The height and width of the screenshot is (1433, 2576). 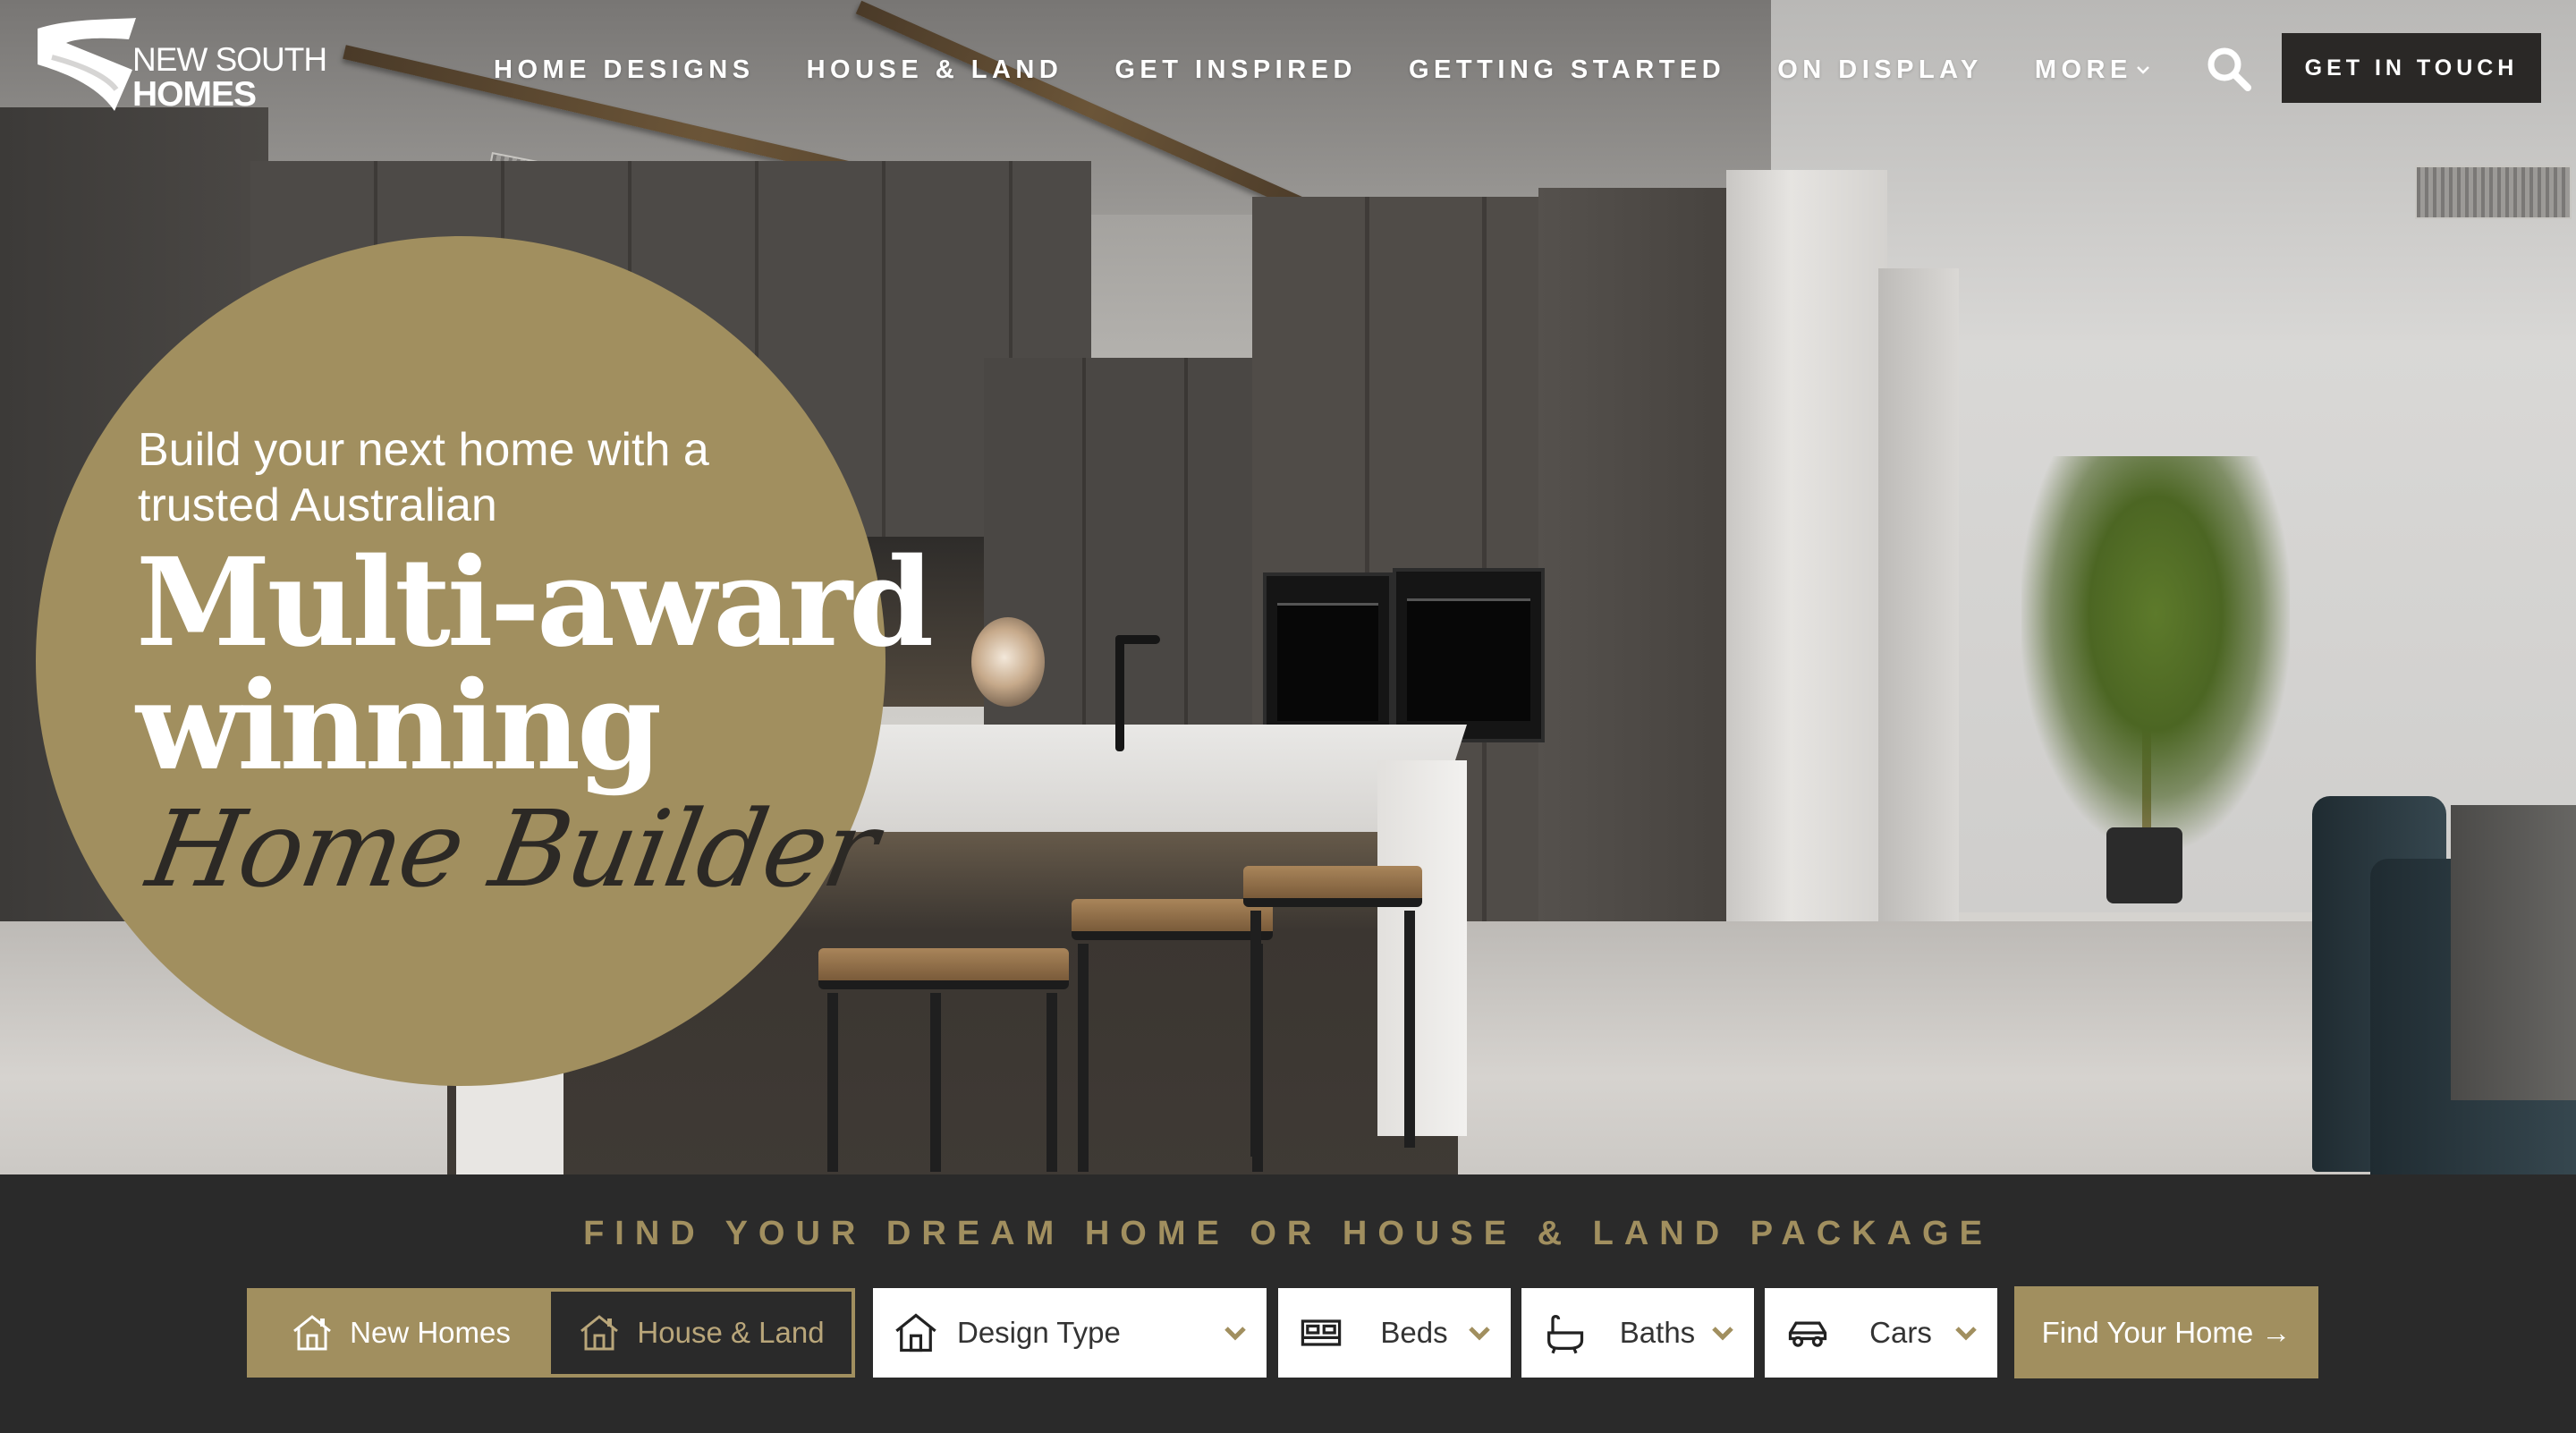 I want to click on brand-logo: NEW SOUTH HOMES, so click(x=181, y=65).